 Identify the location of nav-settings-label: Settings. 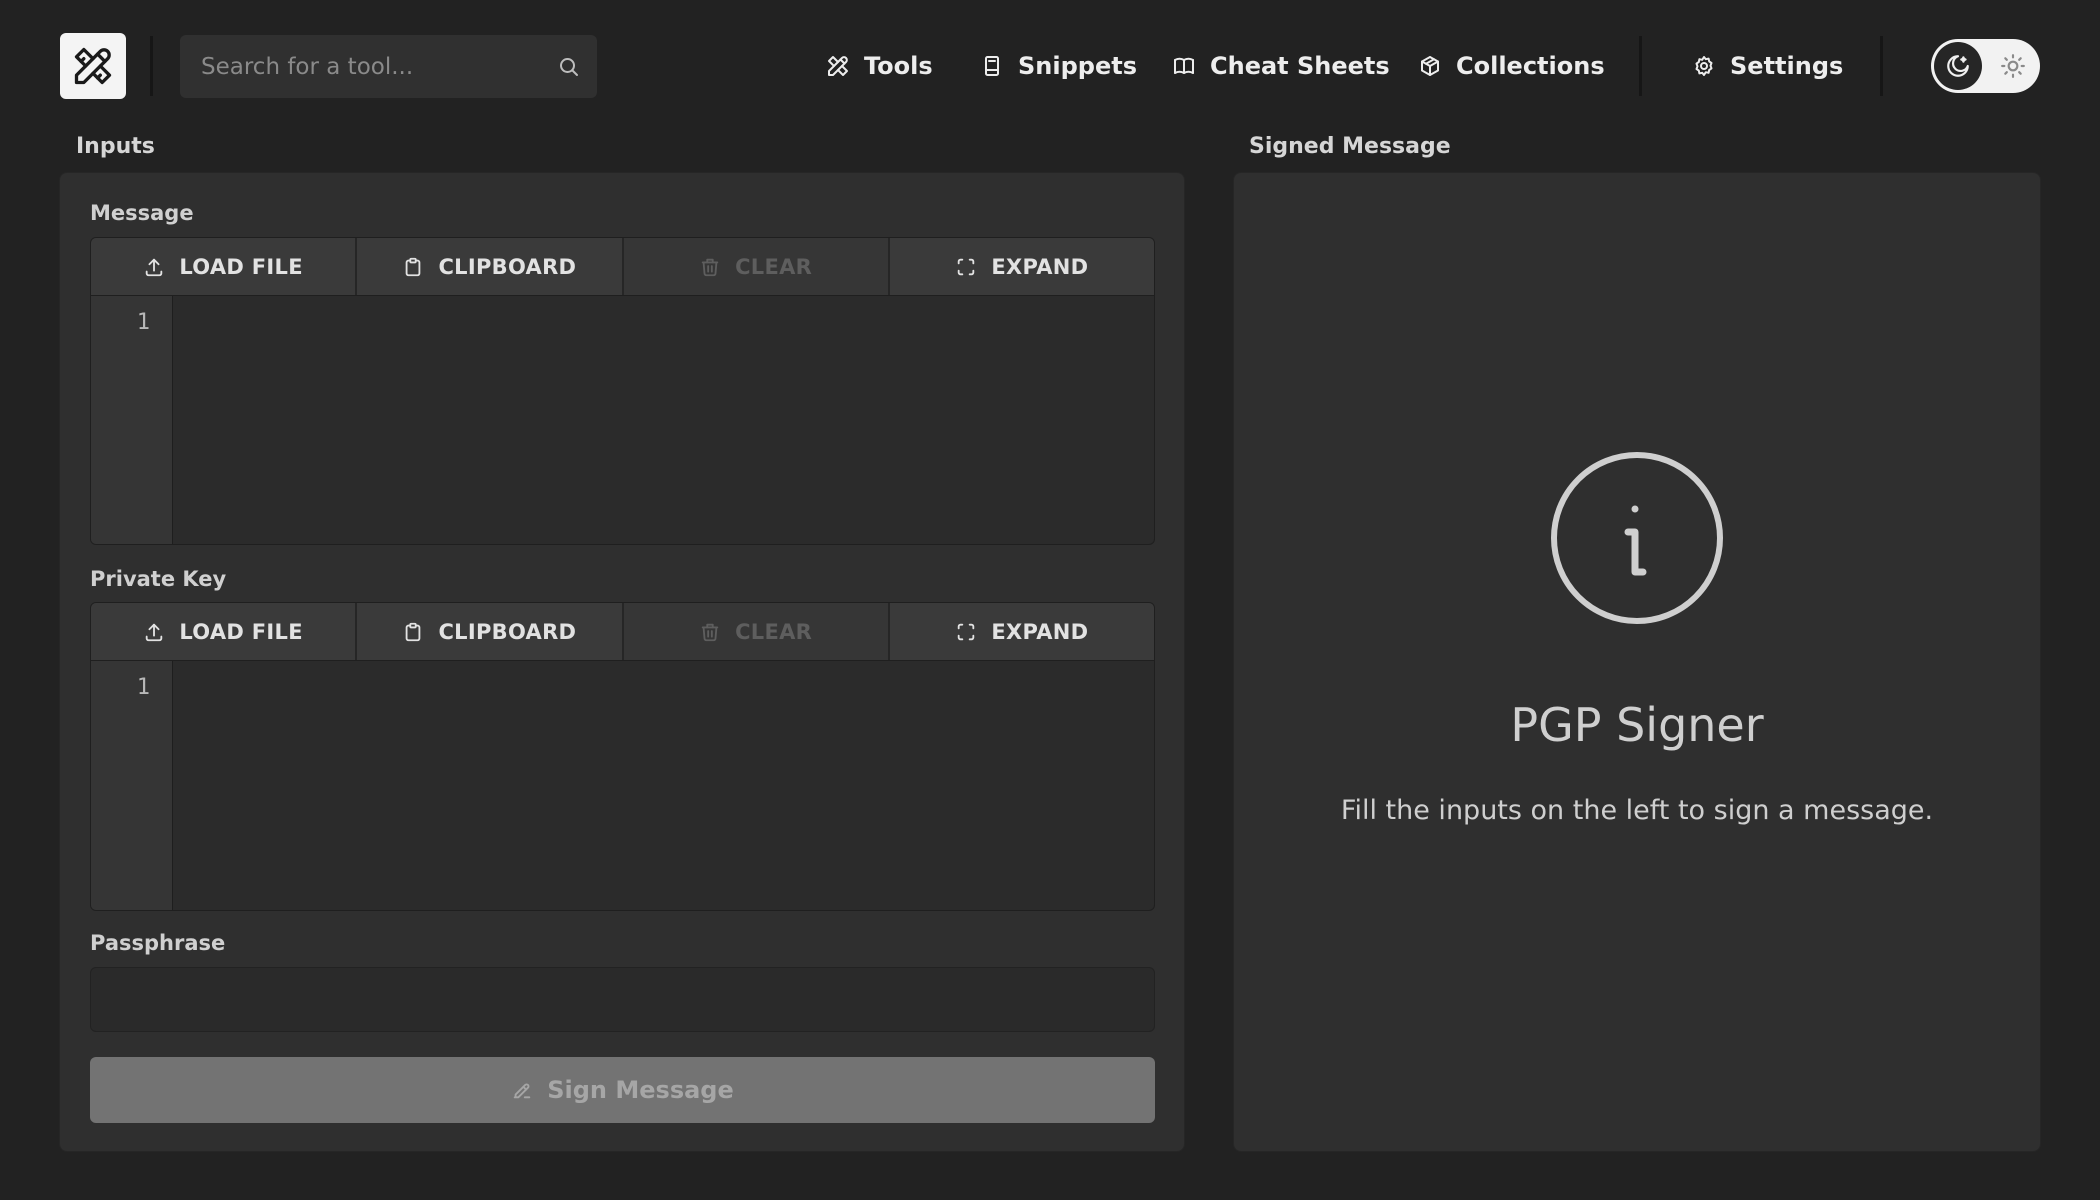
(1787, 66).